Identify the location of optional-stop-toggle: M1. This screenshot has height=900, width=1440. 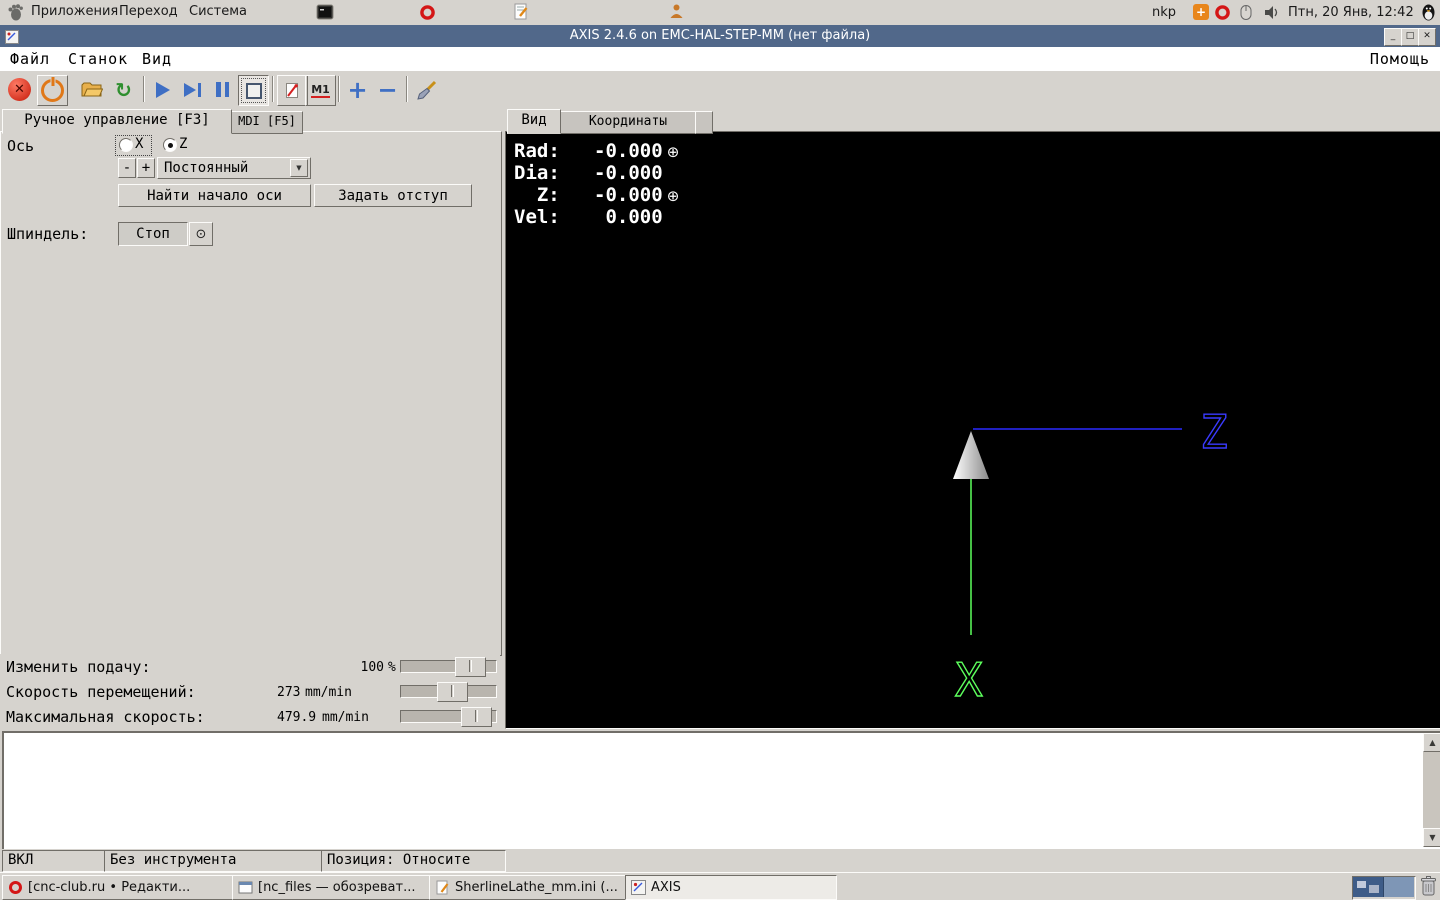
(320, 90).